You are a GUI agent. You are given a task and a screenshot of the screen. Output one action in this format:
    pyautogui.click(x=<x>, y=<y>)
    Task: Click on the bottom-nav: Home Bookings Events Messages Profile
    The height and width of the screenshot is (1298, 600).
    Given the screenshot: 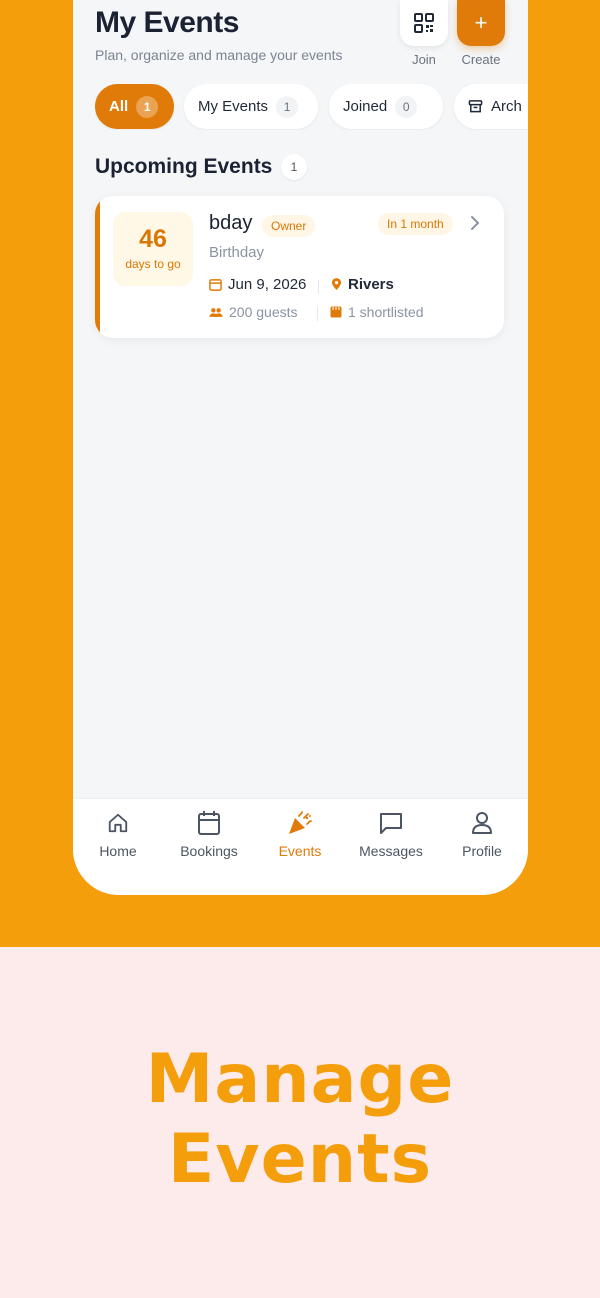 What is the action you would take?
    pyautogui.click(x=300, y=846)
    